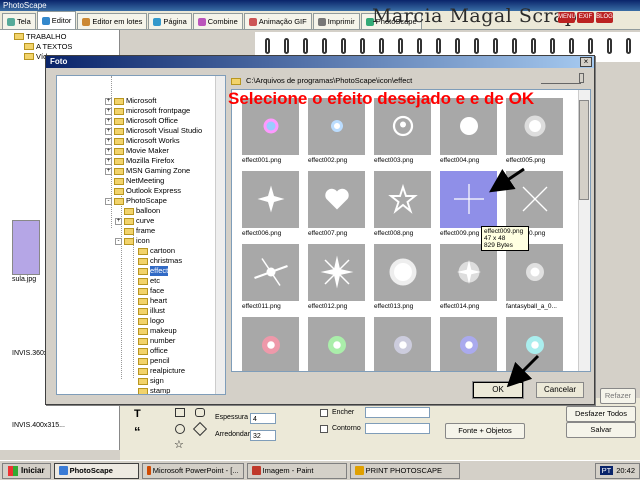  What do you see at coordinates (26, 470) in the screenshot?
I see `start-button: Iniciar` at bounding box center [26, 470].